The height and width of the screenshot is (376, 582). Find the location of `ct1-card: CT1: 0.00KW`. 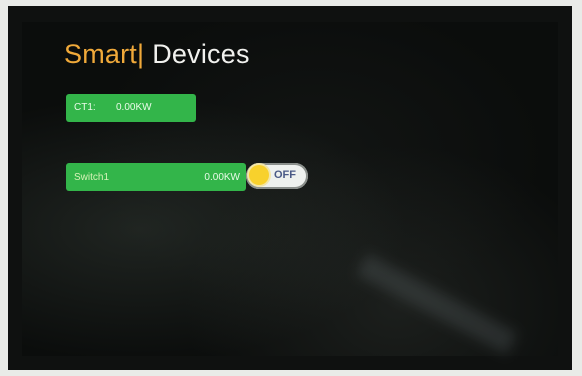

ct1-card: CT1: 0.00KW is located at coordinates (131, 108).